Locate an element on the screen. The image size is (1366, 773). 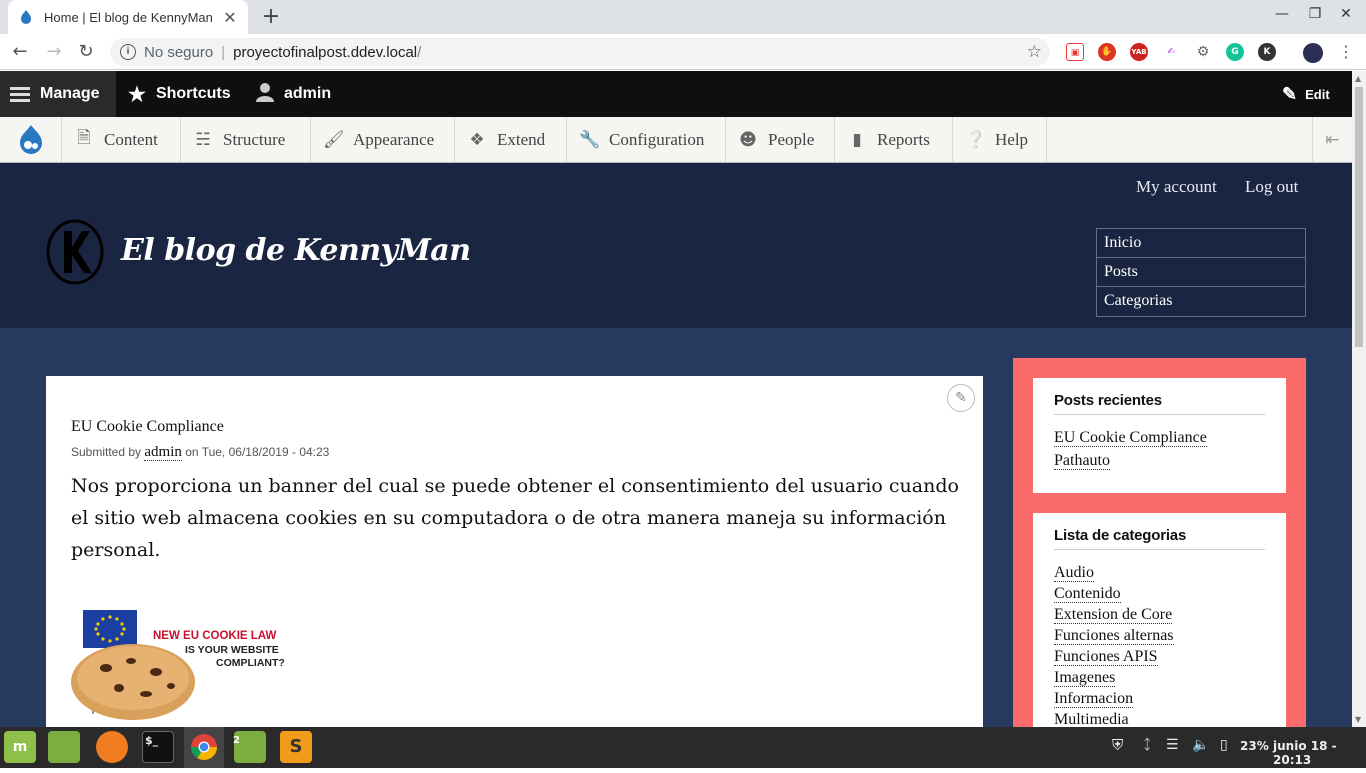
minimize-icon: — is located at coordinates (1282, 14).